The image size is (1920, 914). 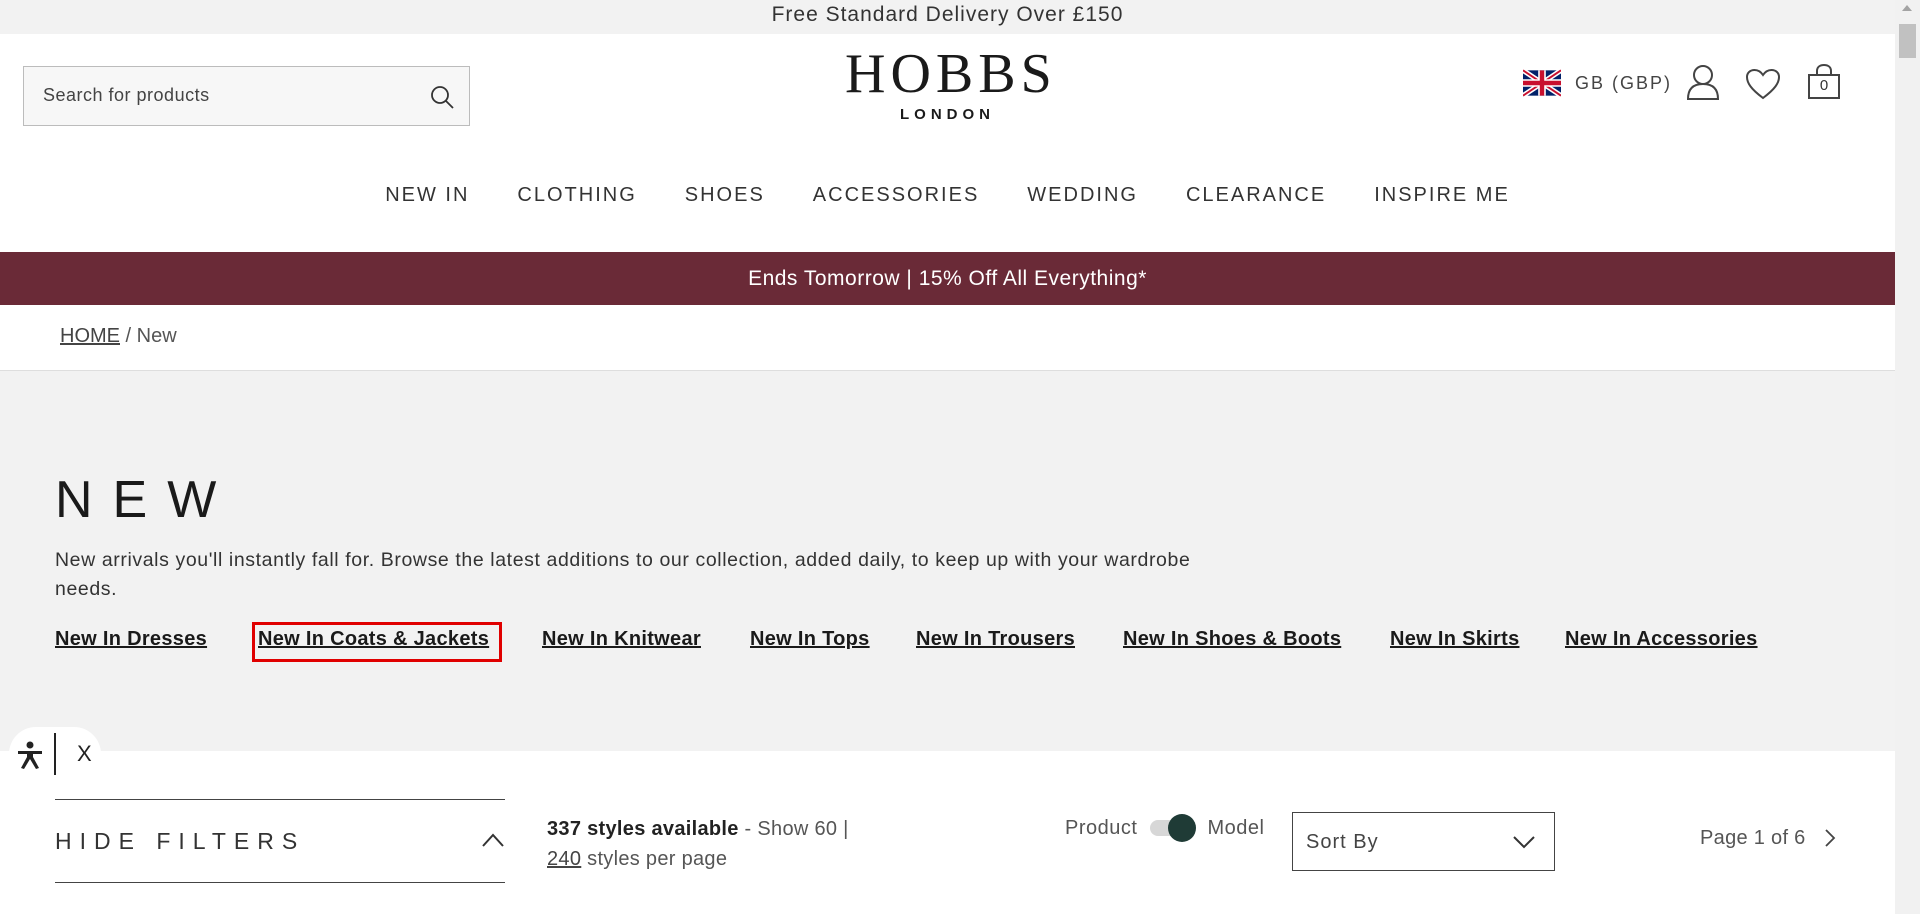 I want to click on locale-selector: GB (GBP), so click(x=1597, y=83).